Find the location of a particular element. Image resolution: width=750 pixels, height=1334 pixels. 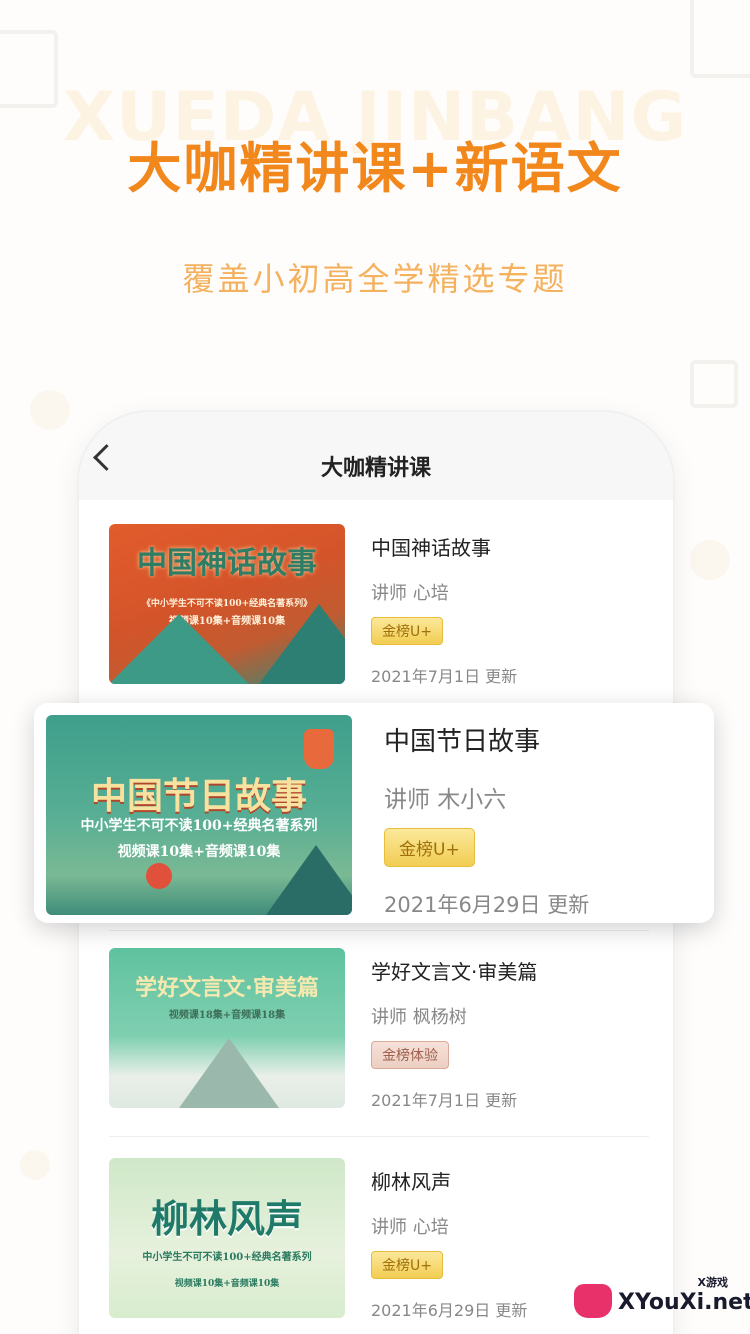

course-thumbnail: 中国节日故事 中小学生不可不读100+经典名著系列 视频课10集+音频课10集 is located at coordinates (199, 815).